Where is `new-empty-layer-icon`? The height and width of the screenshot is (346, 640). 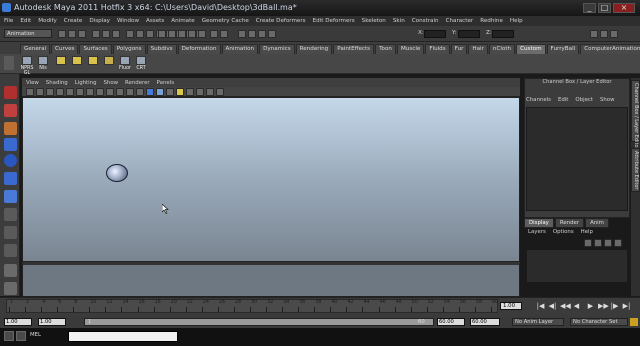 new-empty-layer-icon is located at coordinates (608, 243).